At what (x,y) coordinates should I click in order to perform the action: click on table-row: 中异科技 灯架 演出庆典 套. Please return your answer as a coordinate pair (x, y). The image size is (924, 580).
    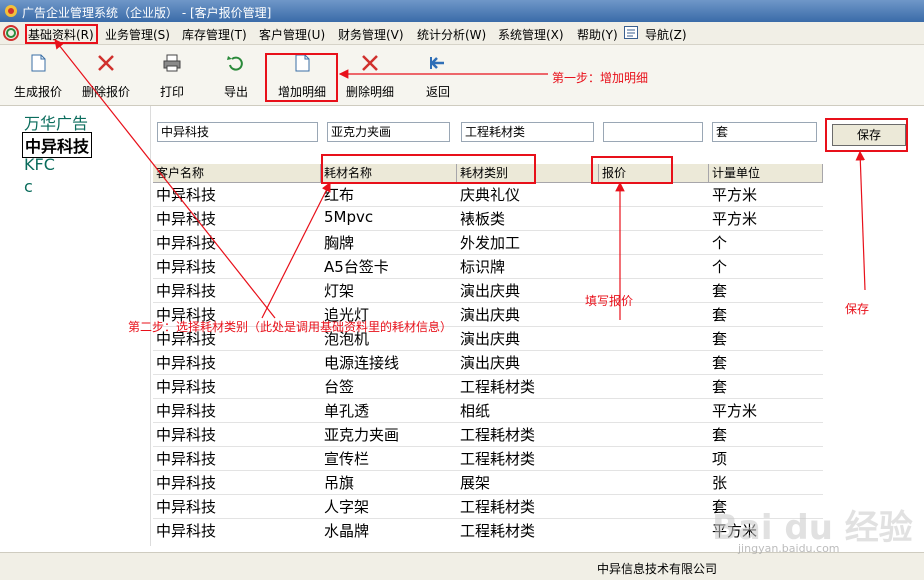
    Looking at the image, I should click on (488, 290).